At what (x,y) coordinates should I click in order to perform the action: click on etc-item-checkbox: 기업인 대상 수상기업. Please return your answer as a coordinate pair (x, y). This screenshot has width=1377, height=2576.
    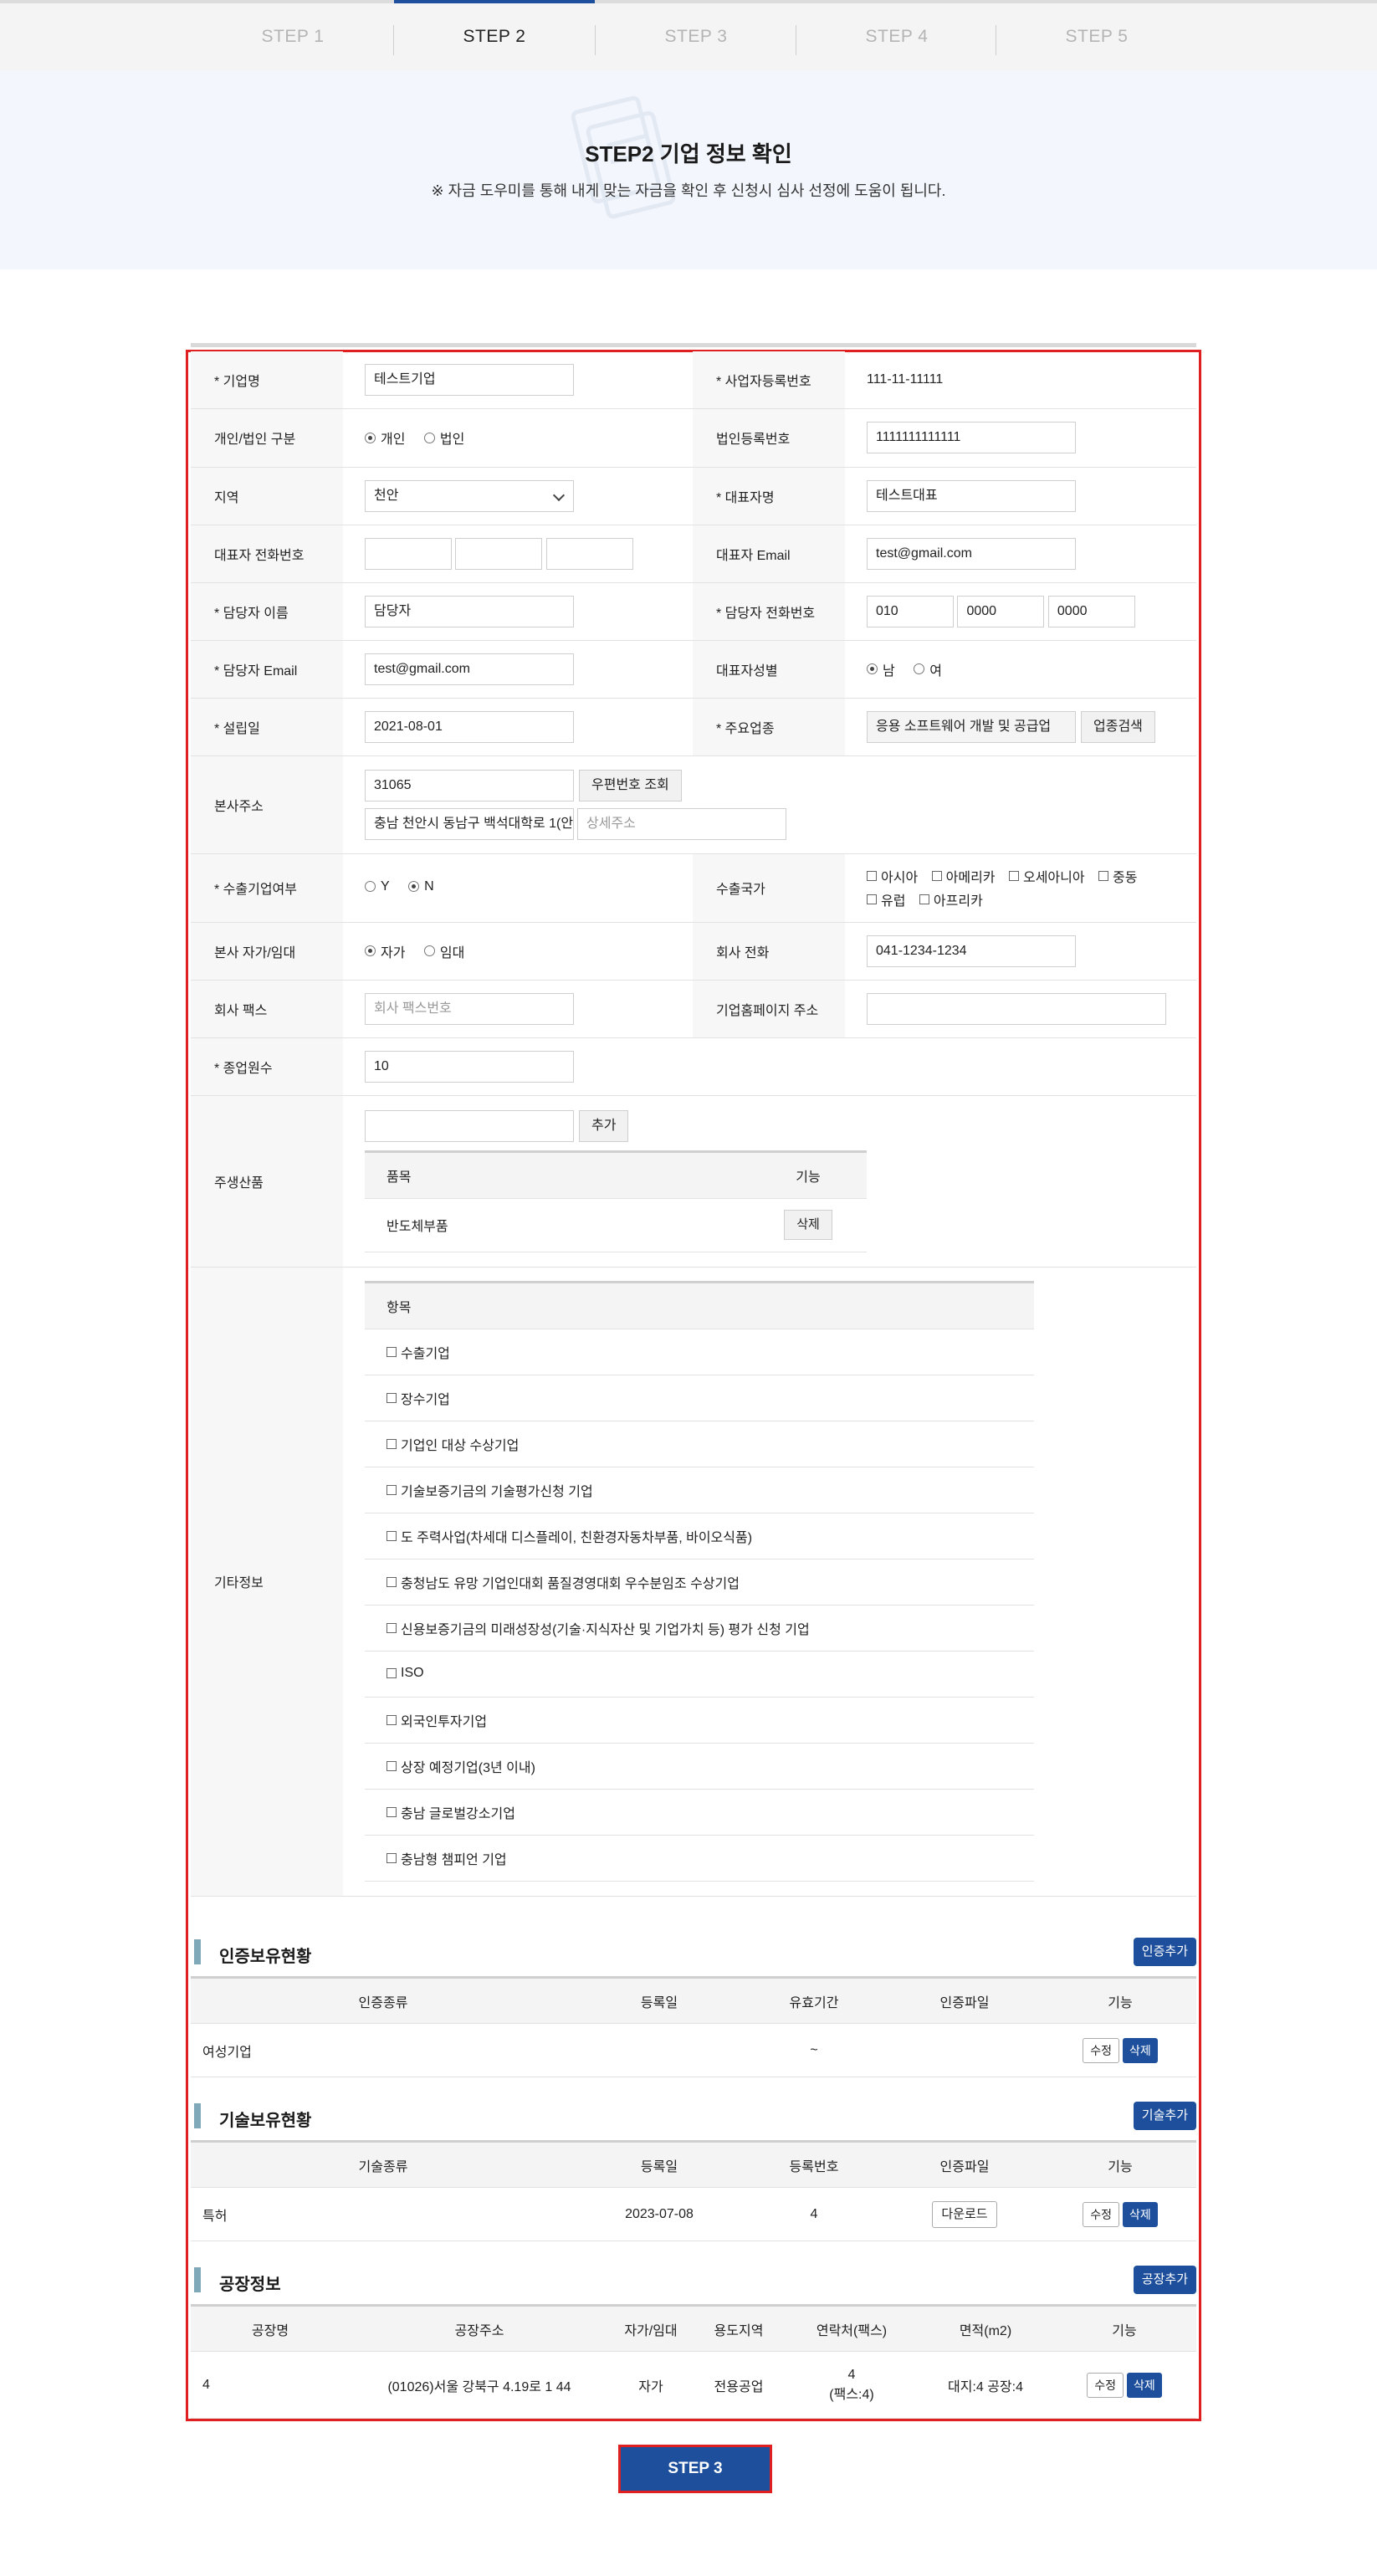
    Looking at the image, I should click on (453, 1444).